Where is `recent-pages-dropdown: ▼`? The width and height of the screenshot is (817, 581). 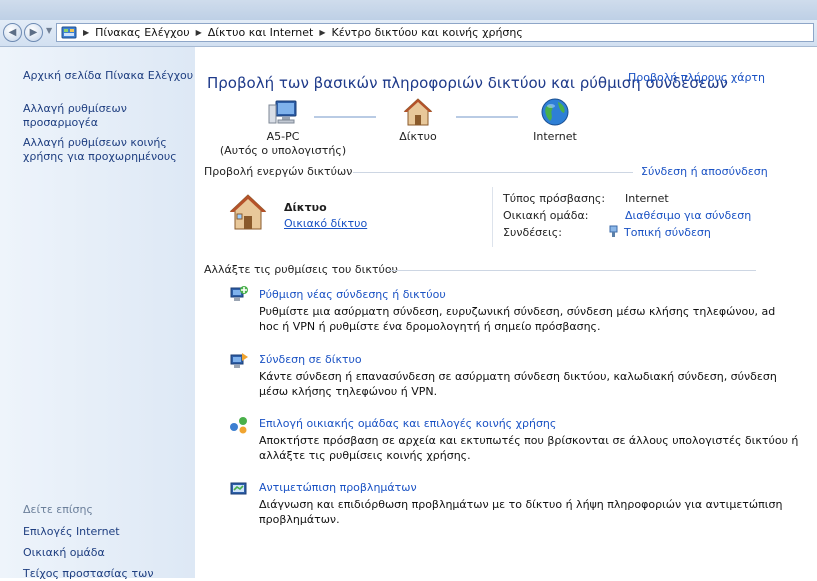 recent-pages-dropdown: ▼ is located at coordinates (49, 30).